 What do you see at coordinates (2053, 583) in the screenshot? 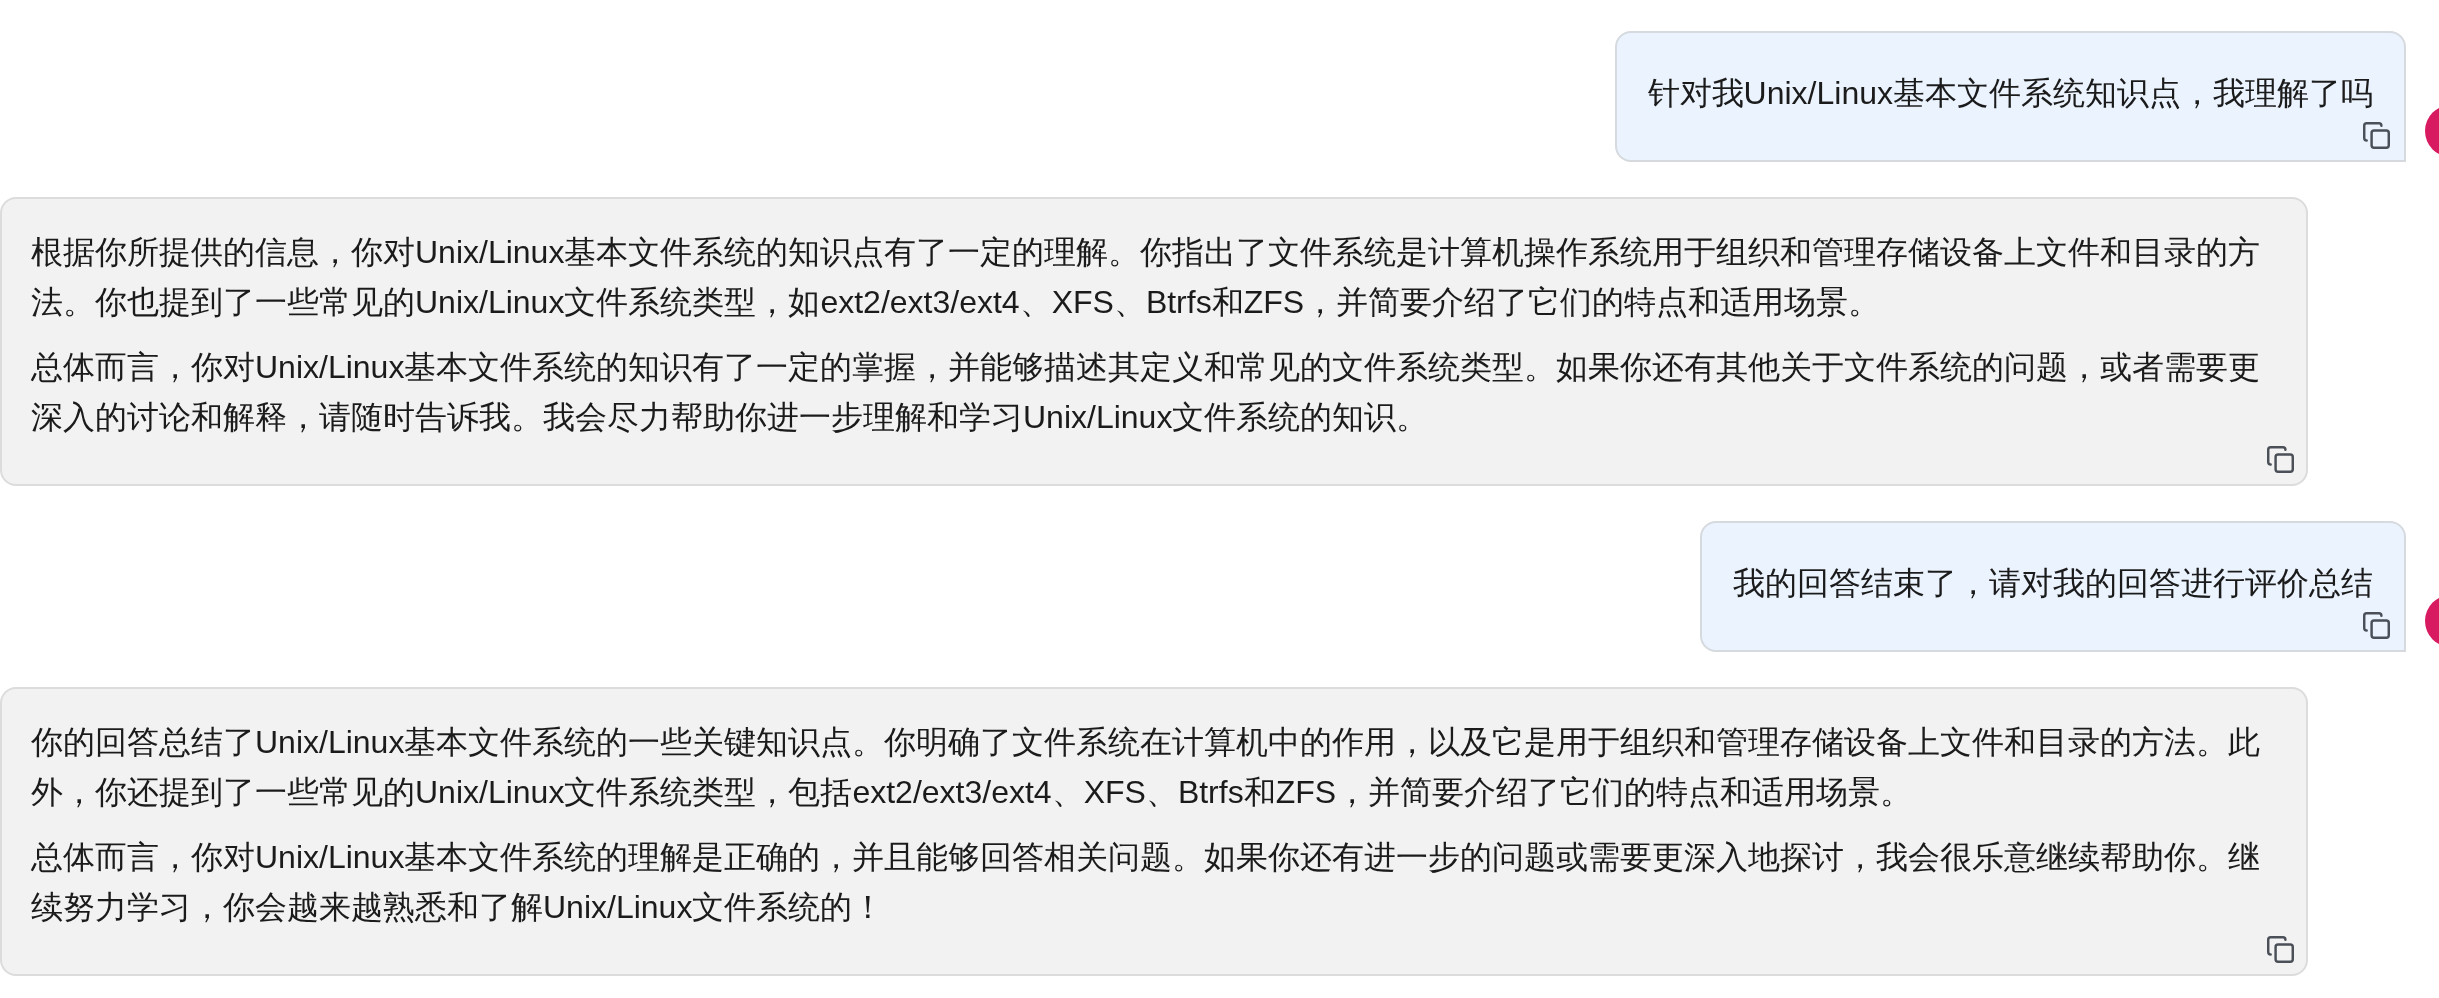
I see `message-text: 我的回答结束了，请对我的回答进行评价总结` at bounding box center [2053, 583].